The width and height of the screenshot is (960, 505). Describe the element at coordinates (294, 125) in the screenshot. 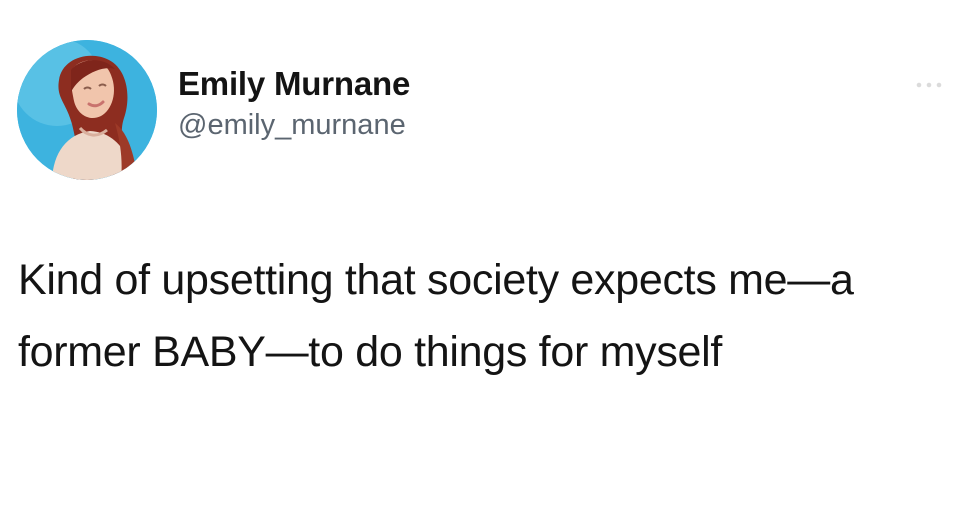

I see `author-handle: @emily_murnane` at that location.